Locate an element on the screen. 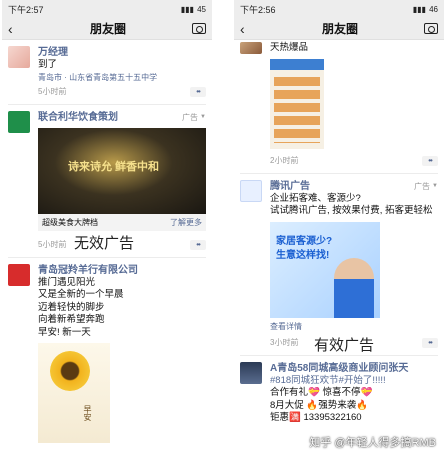  post-line: 迈着轻快的脚步 is located at coordinates (71, 307).